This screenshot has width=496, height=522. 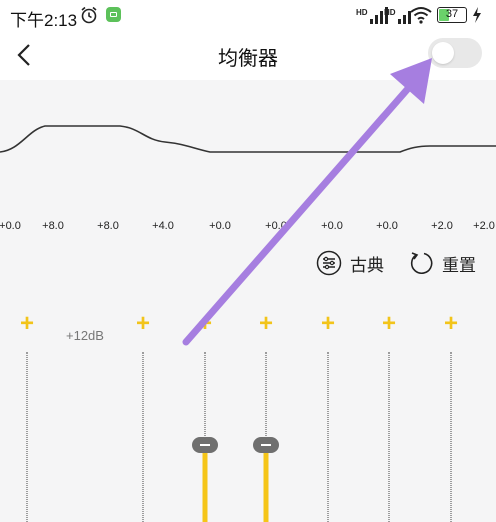 I want to click on page-title: 均衡器, so click(x=248, y=59).